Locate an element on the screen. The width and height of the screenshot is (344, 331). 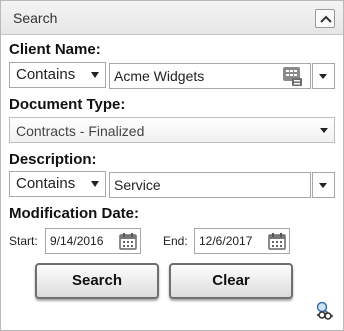
clear-button: Clear is located at coordinates (231, 281).